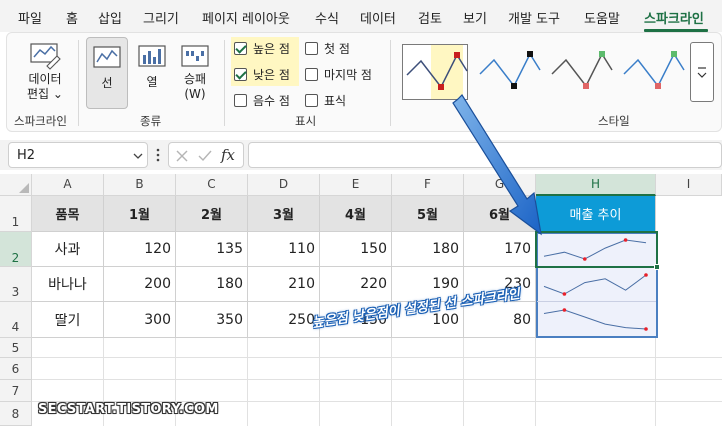  I want to click on column-header-h: H, so click(596, 185).